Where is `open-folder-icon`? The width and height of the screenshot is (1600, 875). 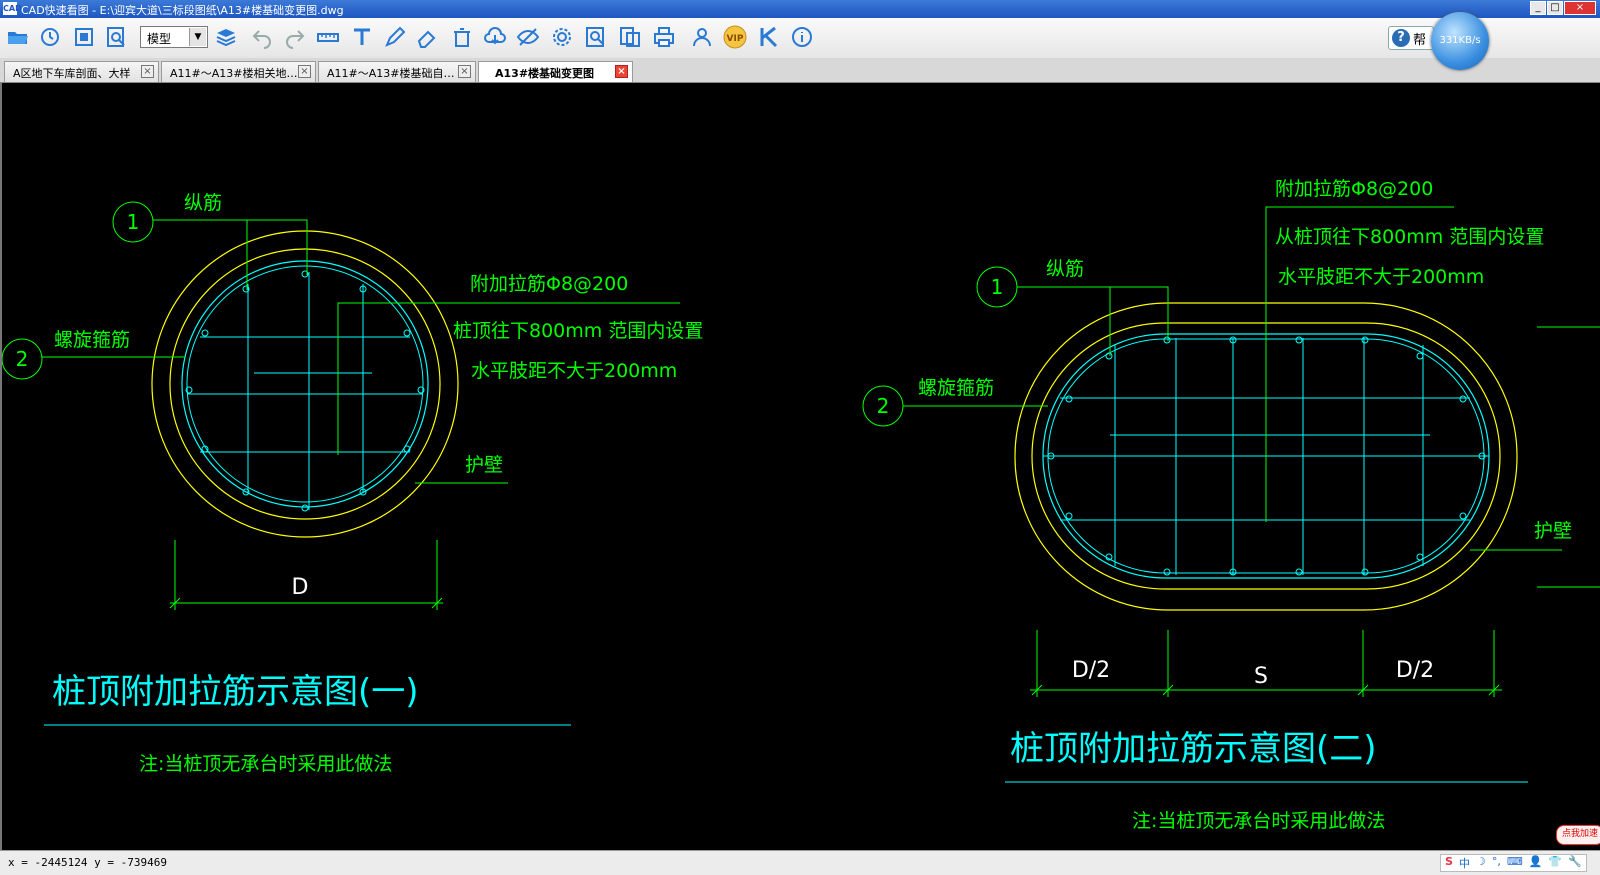 open-folder-icon is located at coordinates (18, 37).